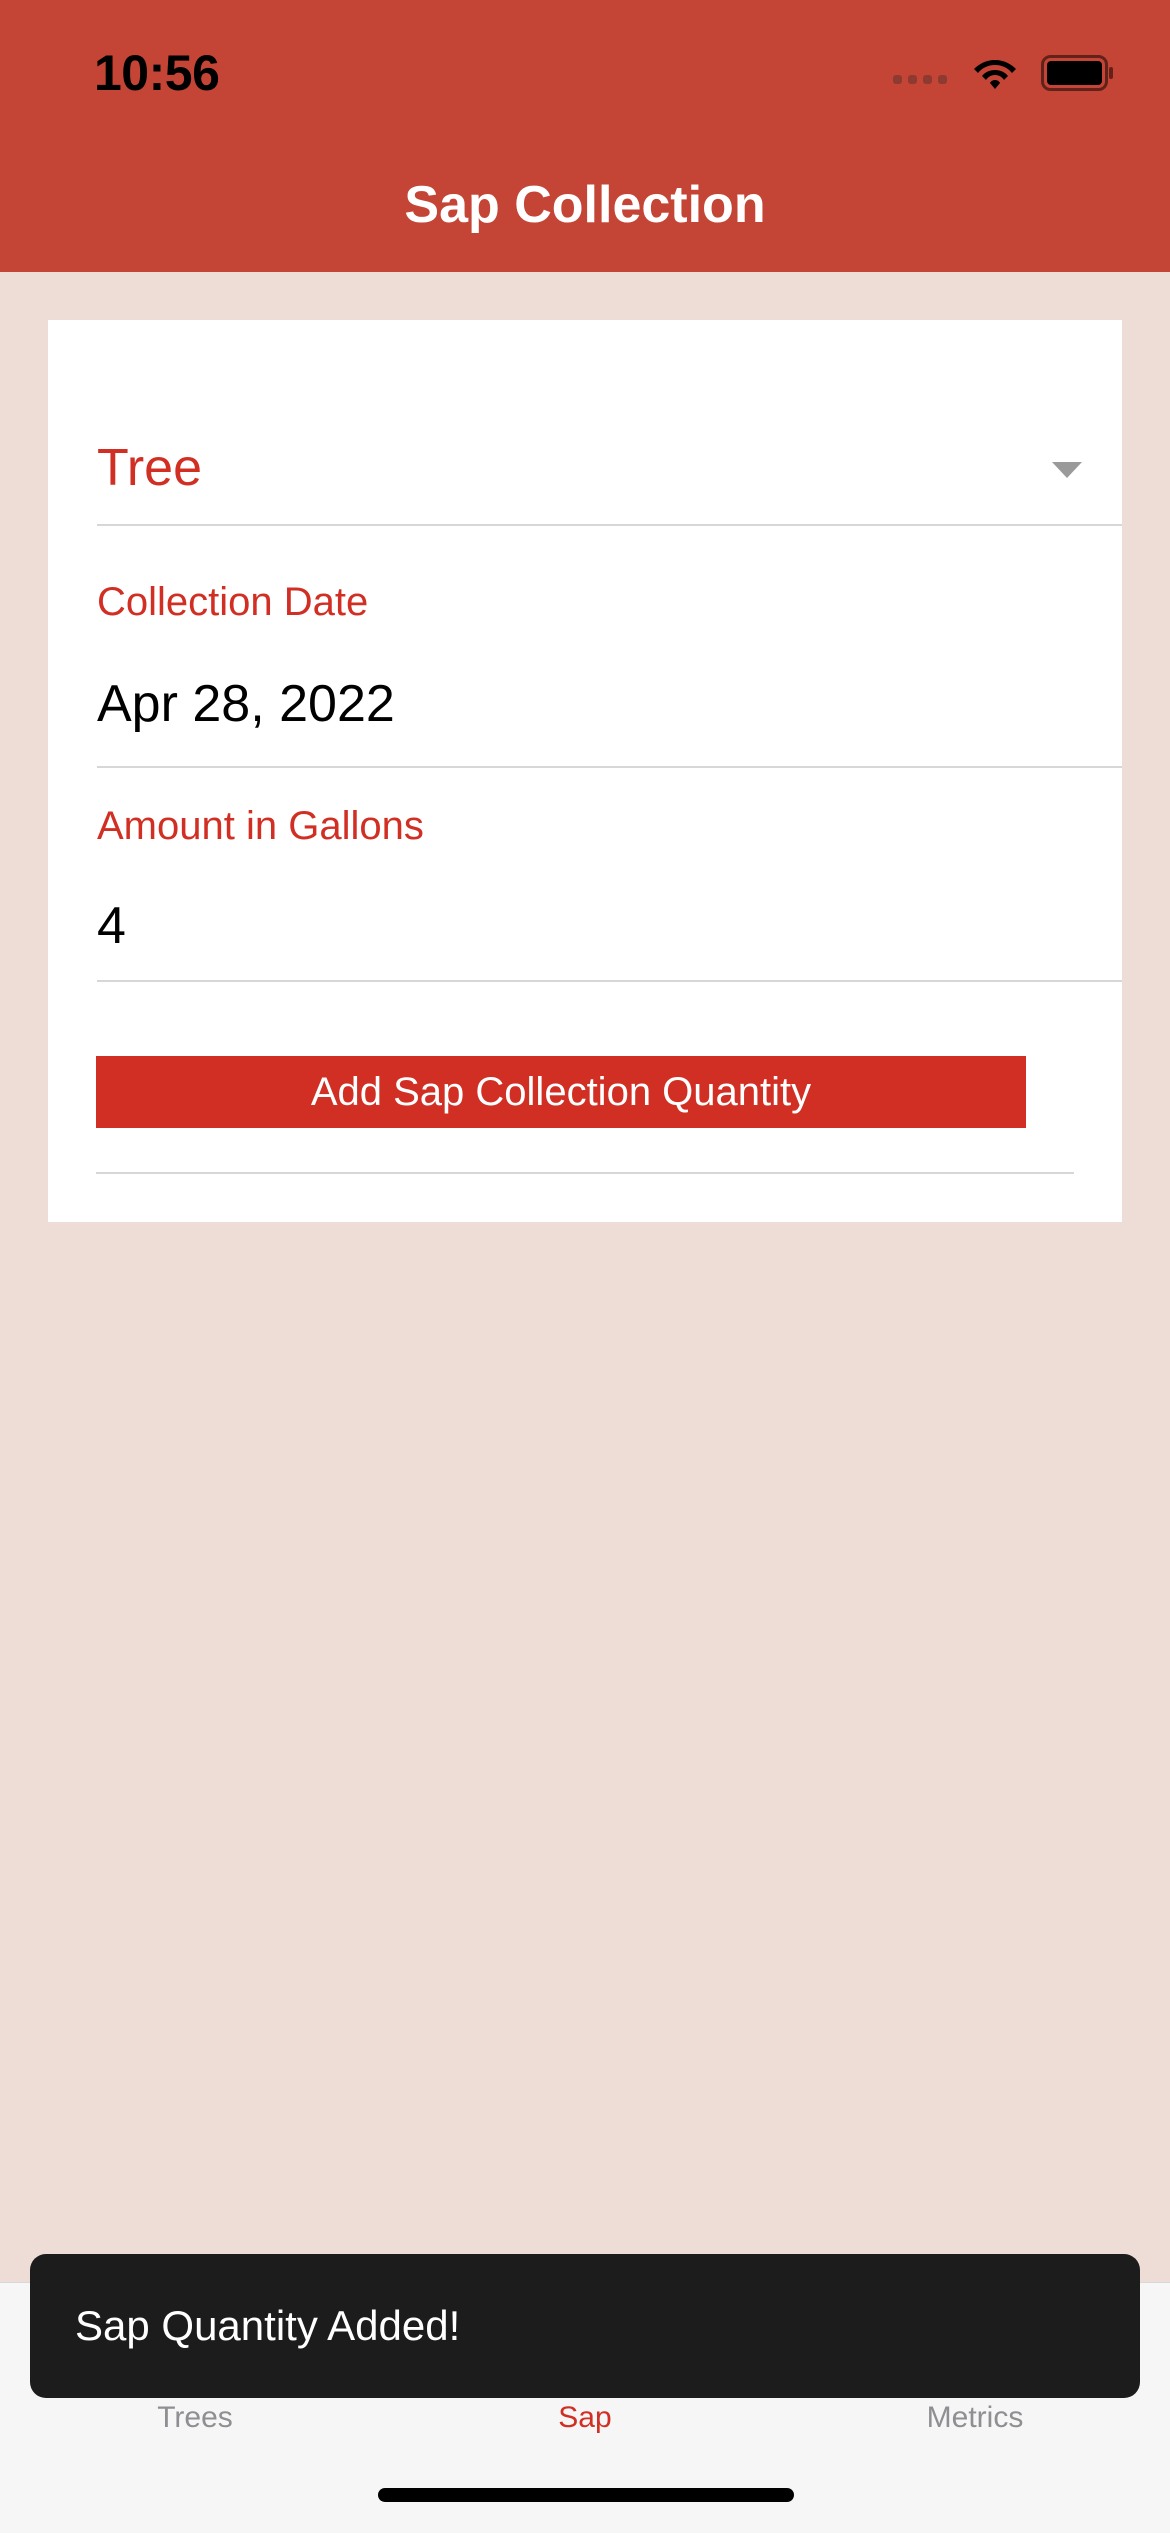 The width and height of the screenshot is (1170, 2533). I want to click on snackbar-message: Sap Quantity Added!, so click(268, 2325).